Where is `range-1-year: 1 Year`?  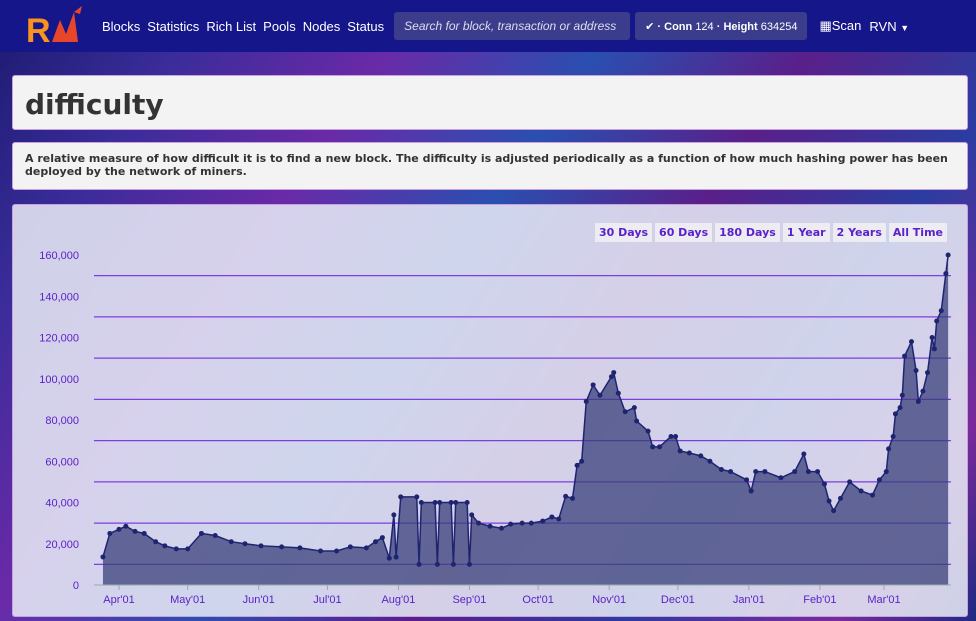 range-1-year: 1 Year is located at coordinates (806, 232).